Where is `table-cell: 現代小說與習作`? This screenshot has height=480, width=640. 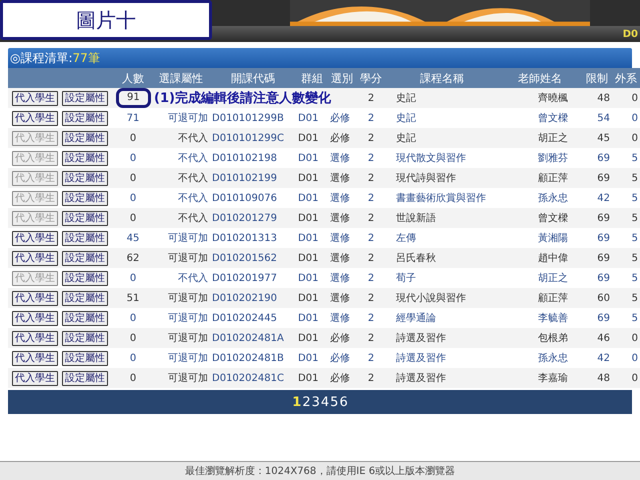 table-cell: 現代小說與習作 is located at coordinates (431, 298).